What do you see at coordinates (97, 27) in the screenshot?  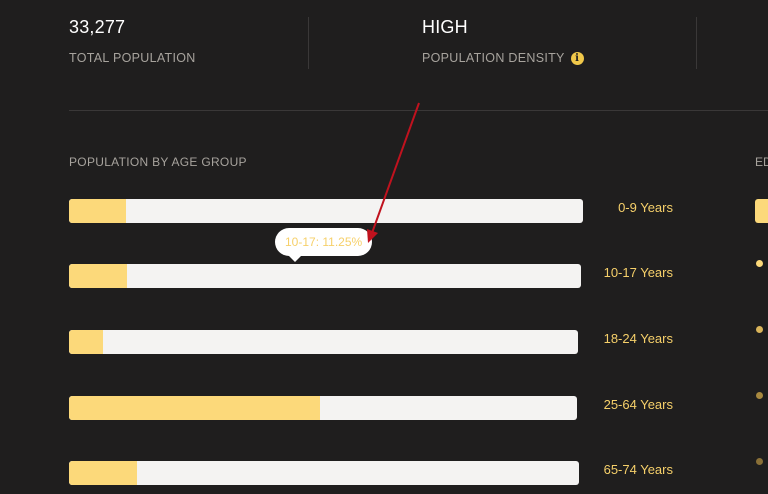 I see `total-population-value: 33,277` at bounding box center [97, 27].